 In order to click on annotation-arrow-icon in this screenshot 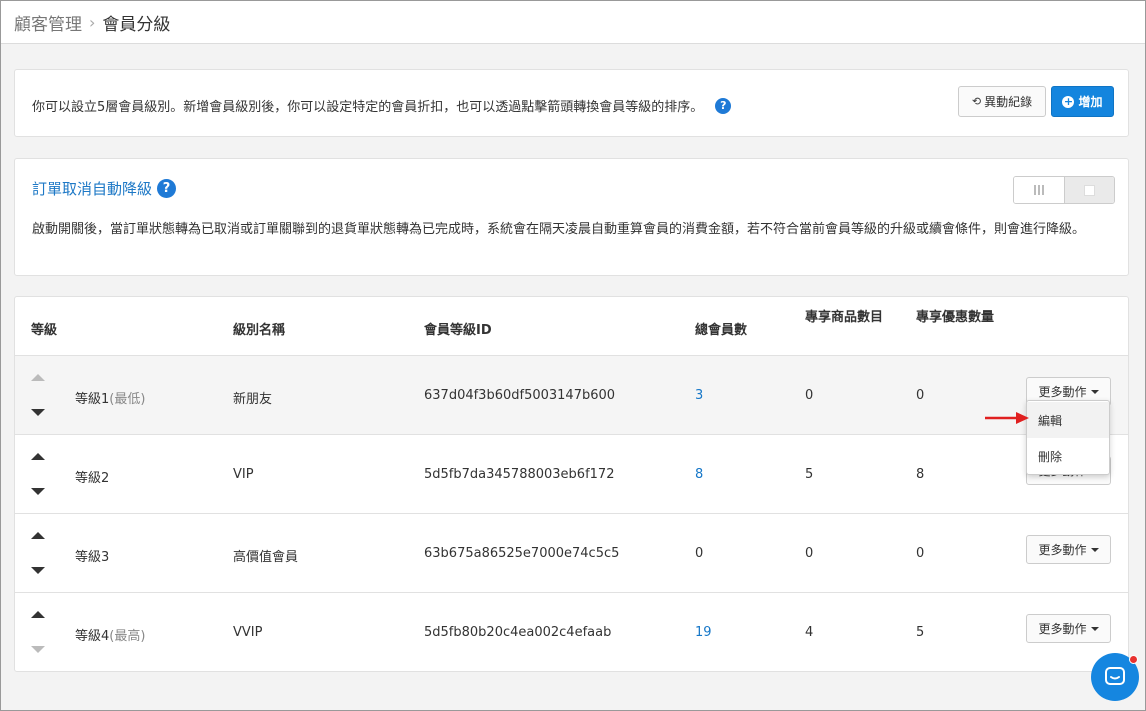, I will do `click(1007, 418)`.